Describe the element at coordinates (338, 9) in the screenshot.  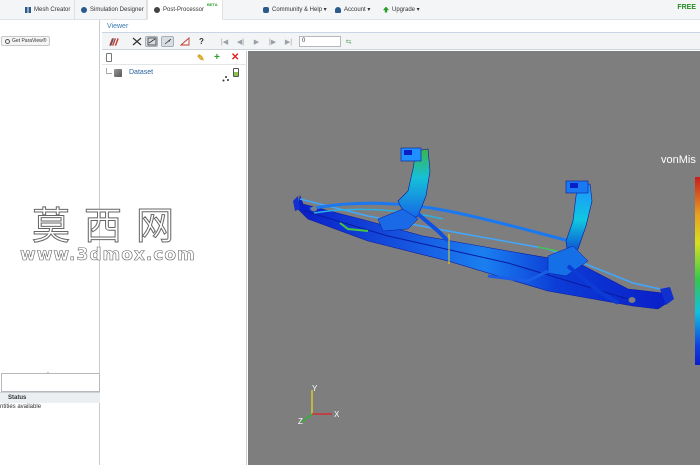
I see `user-icon` at that location.